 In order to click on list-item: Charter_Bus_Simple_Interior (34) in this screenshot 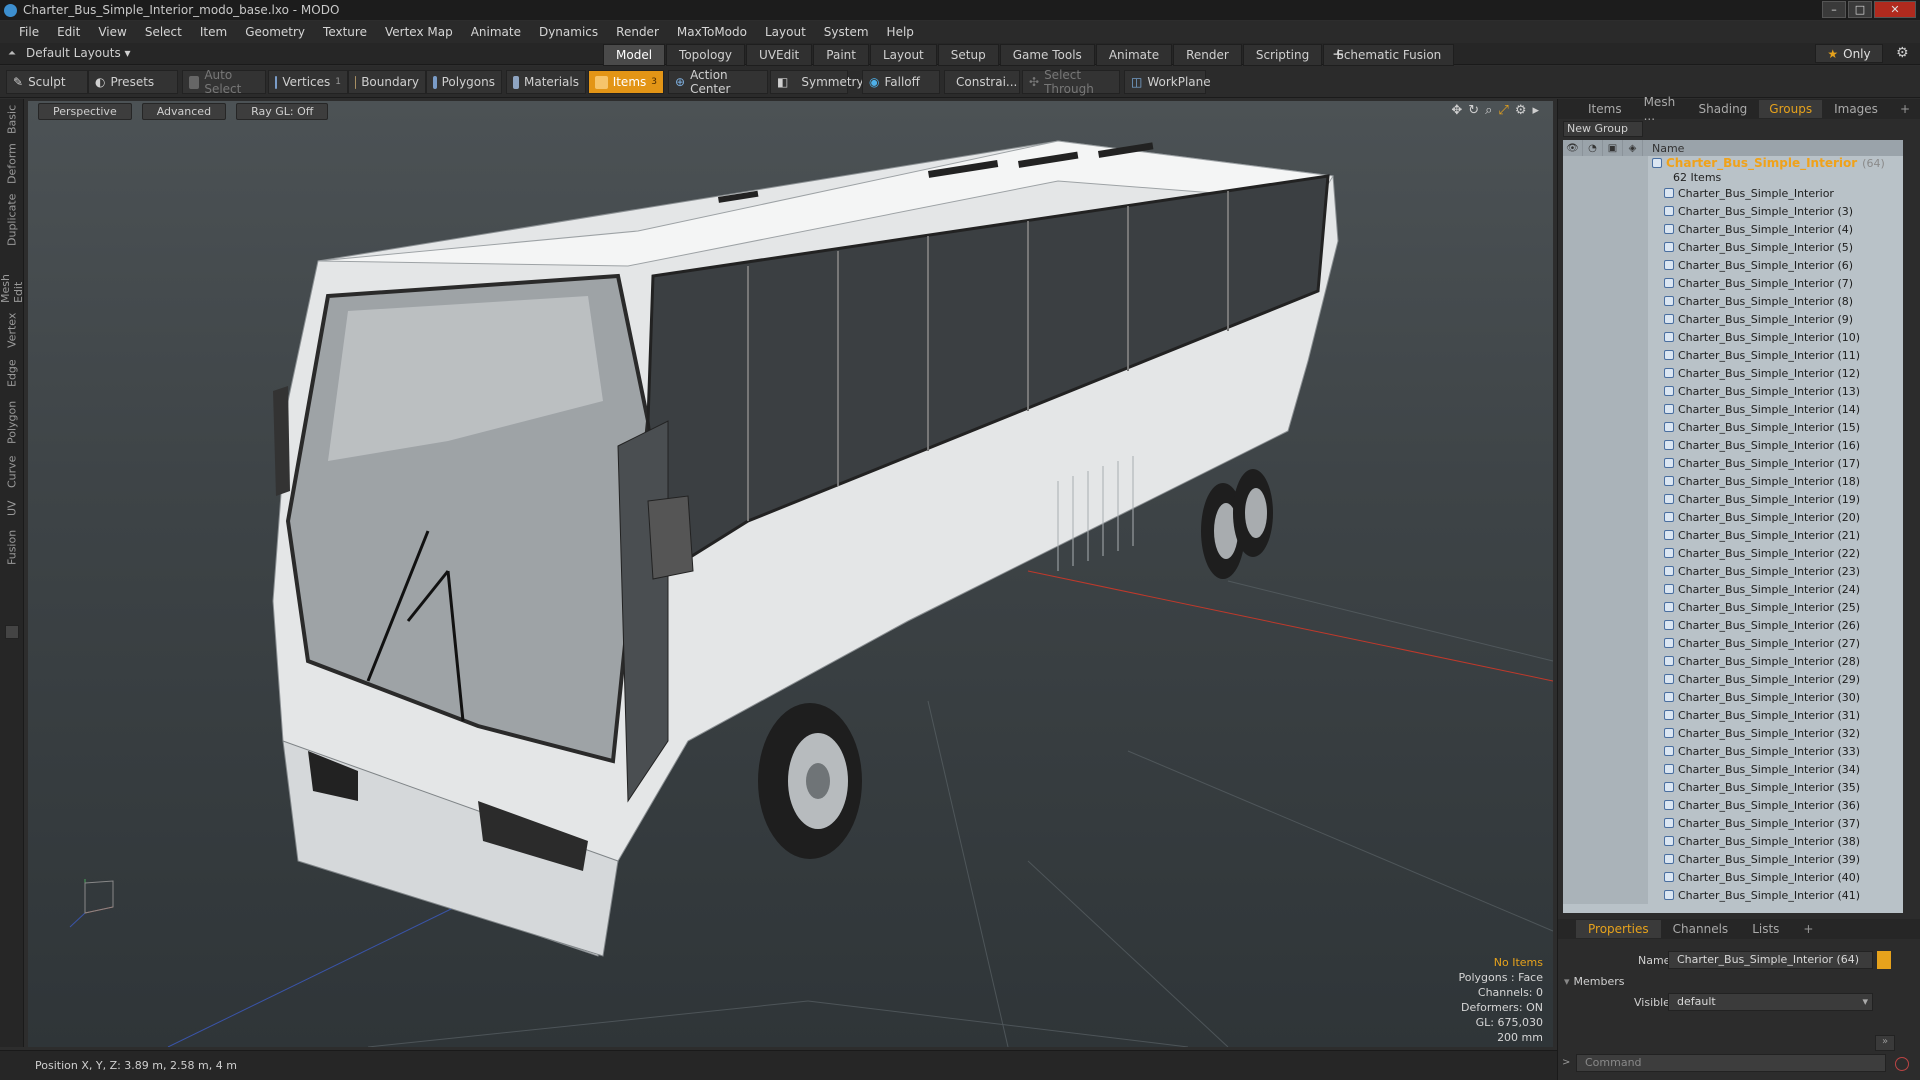, I will do `click(1733, 769)`.